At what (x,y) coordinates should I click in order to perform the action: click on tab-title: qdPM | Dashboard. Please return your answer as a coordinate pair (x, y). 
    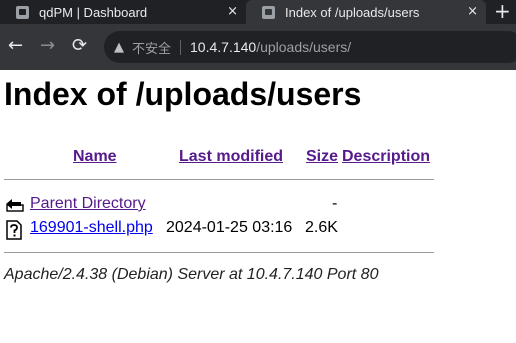
    Looking at the image, I should click on (93, 12).